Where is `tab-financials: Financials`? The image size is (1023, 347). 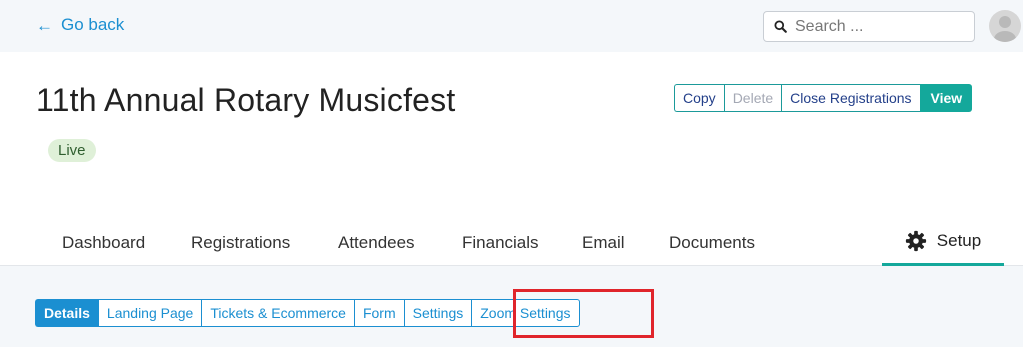
tab-financials: Financials is located at coordinates (500, 243).